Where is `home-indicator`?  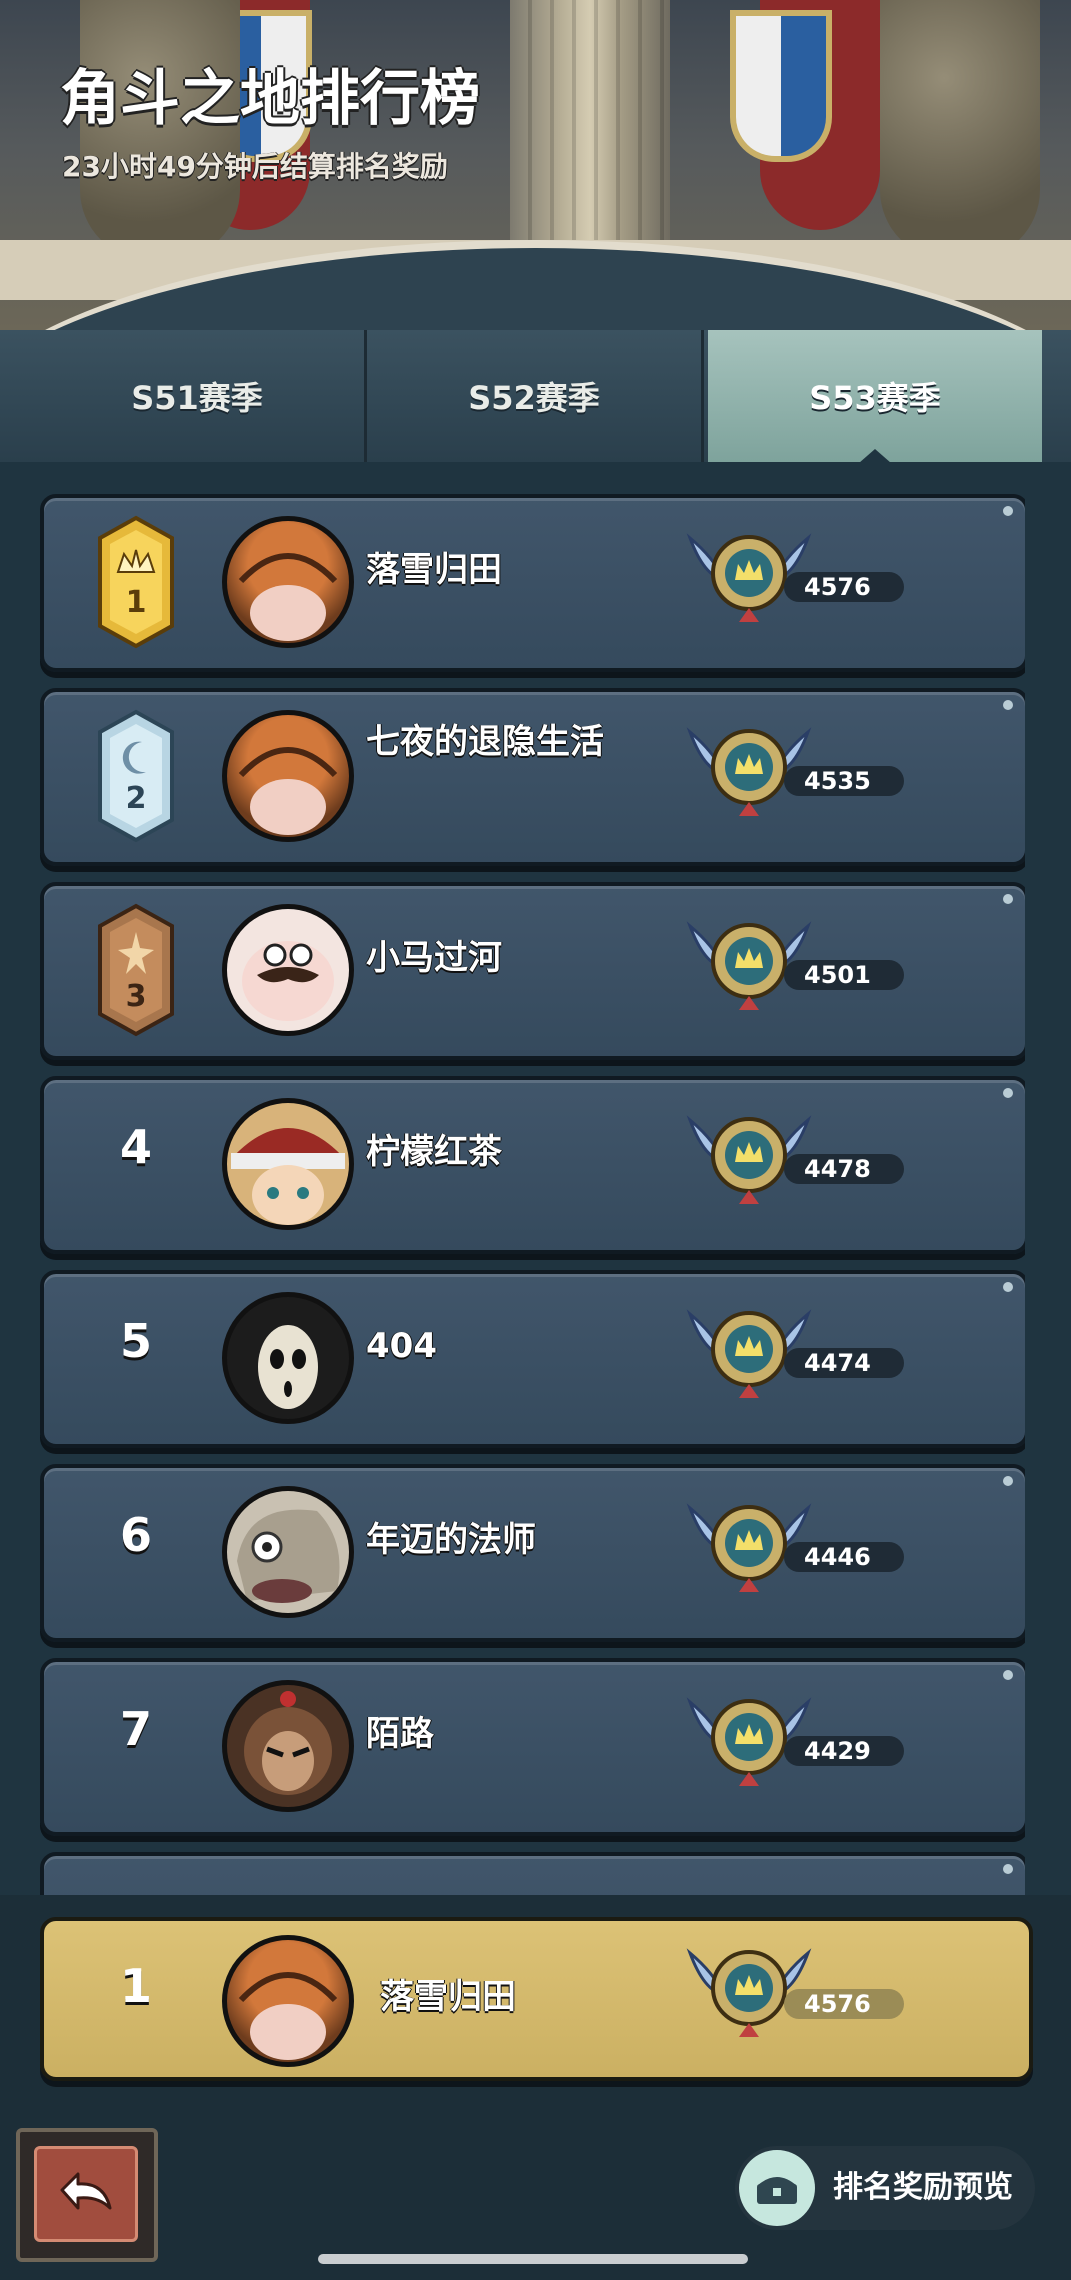 home-indicator is located at coordinates (533, 2259).